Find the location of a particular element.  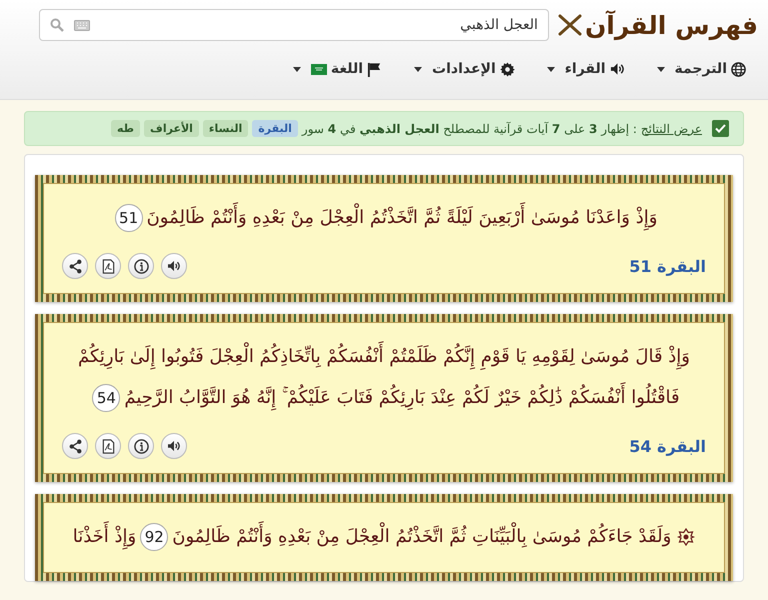

verse-number: 54 is located at coordinates (106, 398).